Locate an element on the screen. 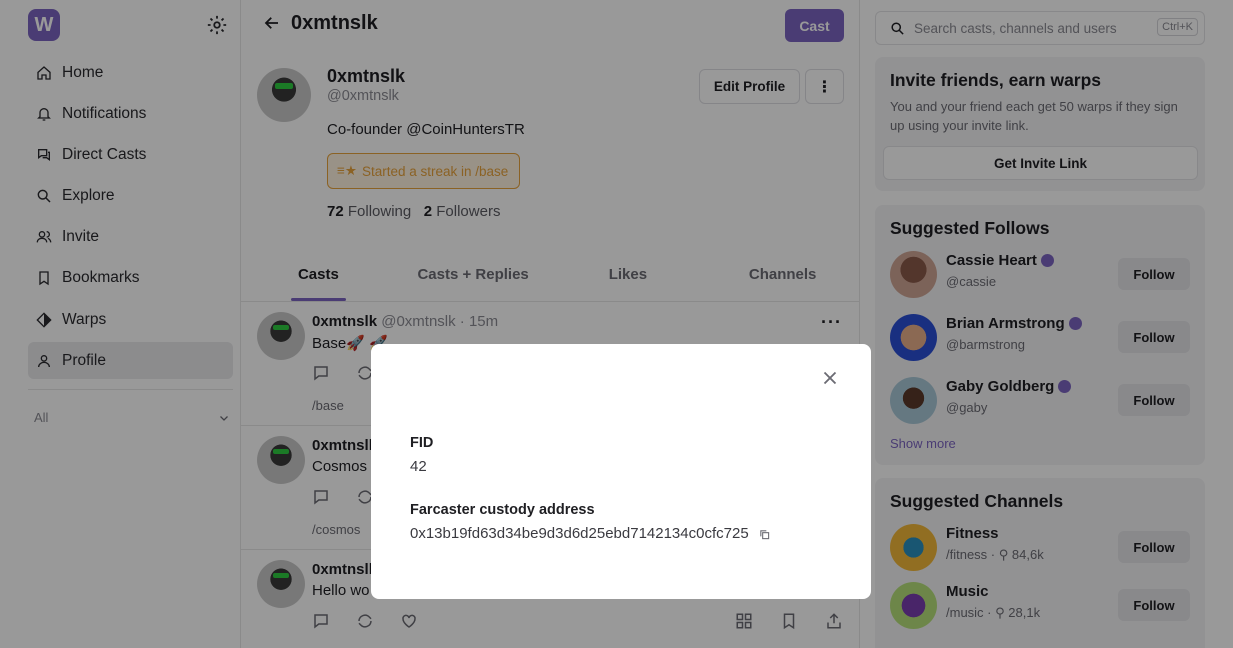 The width and height of the screenshot is (1233, 648). fid-label: FID is located at coordinates (422, 443).